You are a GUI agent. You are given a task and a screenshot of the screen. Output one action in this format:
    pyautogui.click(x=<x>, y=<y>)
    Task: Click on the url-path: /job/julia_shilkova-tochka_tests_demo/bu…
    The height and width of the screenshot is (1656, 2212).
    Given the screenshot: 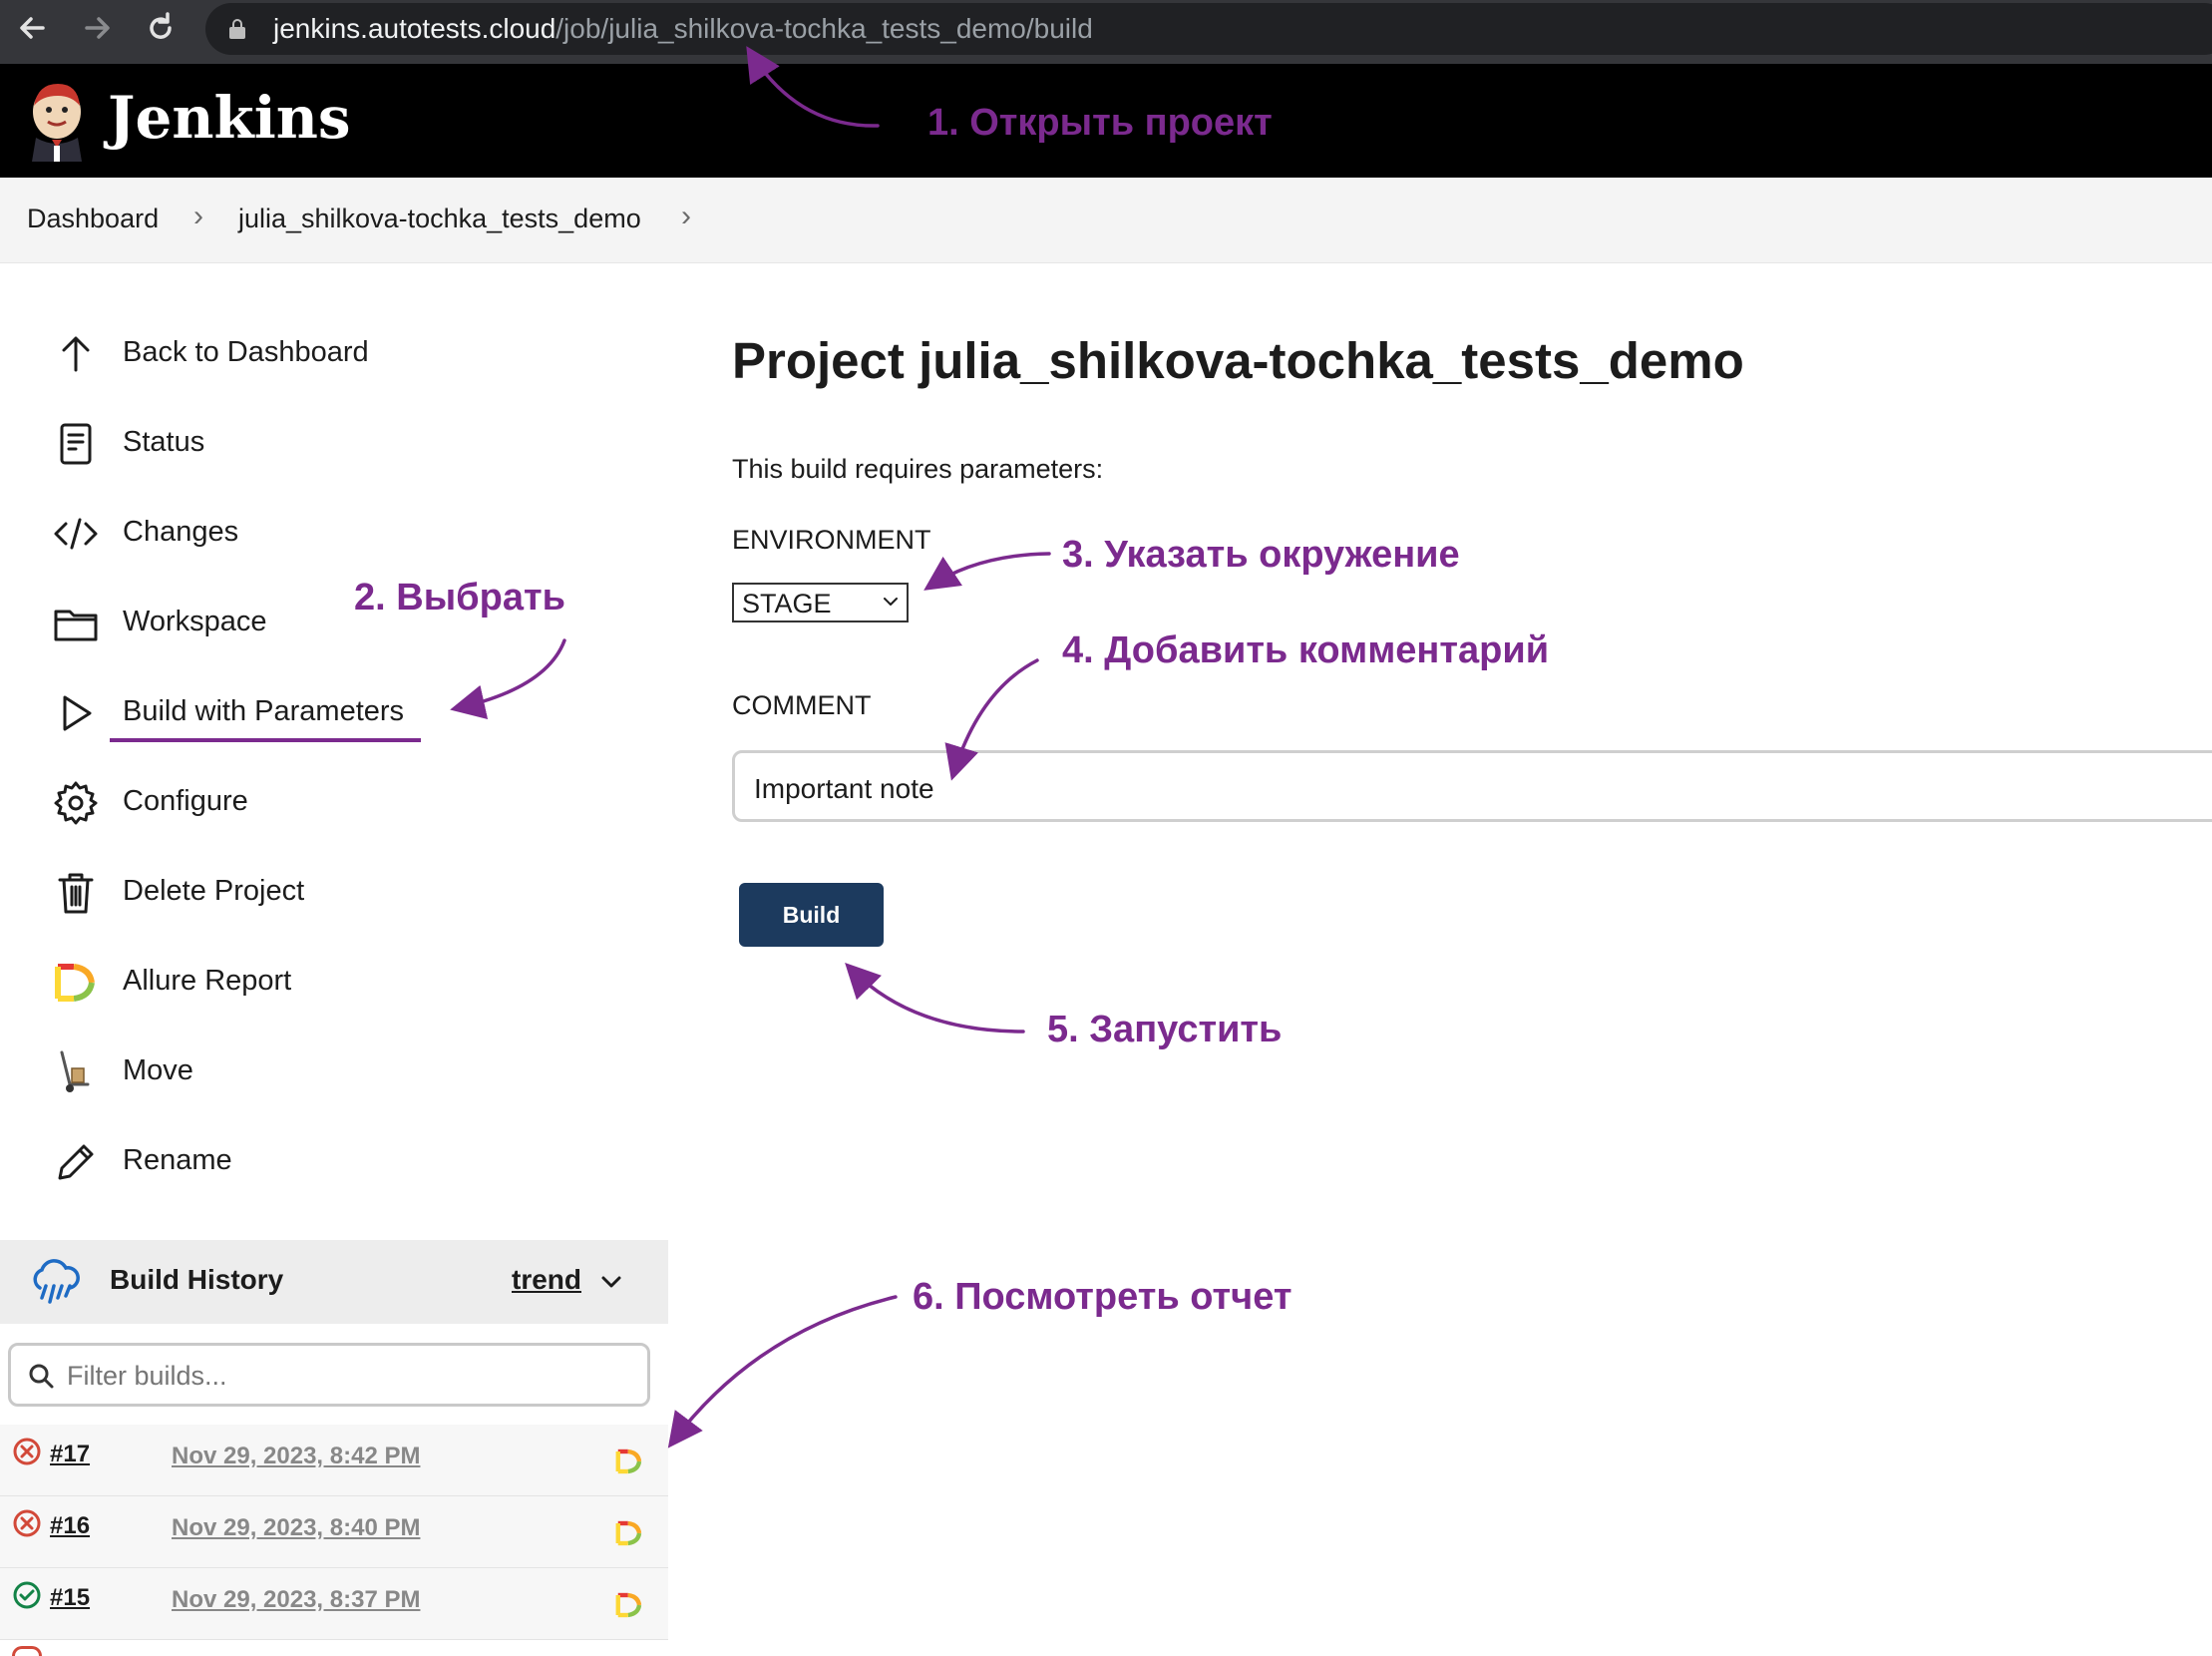 What is the action you would take?
    pyautogui.click(x=824, y=28)
    